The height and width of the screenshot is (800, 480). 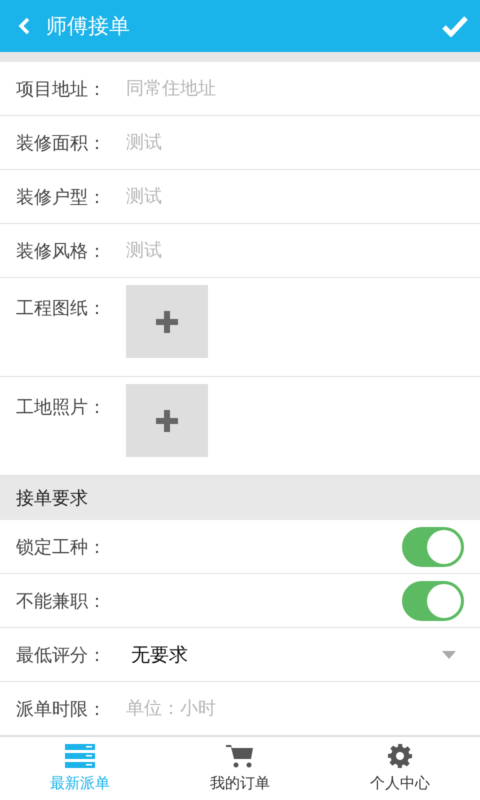 What do you see at coordinates (61, 308) in the screenshot?
I see `field-label: 工程图纸：` at bounding box center [61, 308].